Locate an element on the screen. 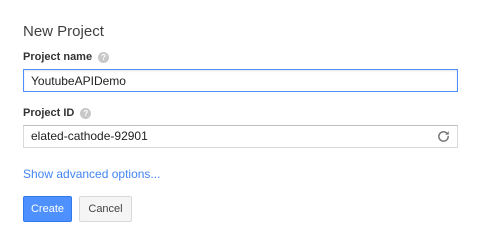 This screenshot has width=480, height=245. project-name-input is located at coordinates (240, 80).